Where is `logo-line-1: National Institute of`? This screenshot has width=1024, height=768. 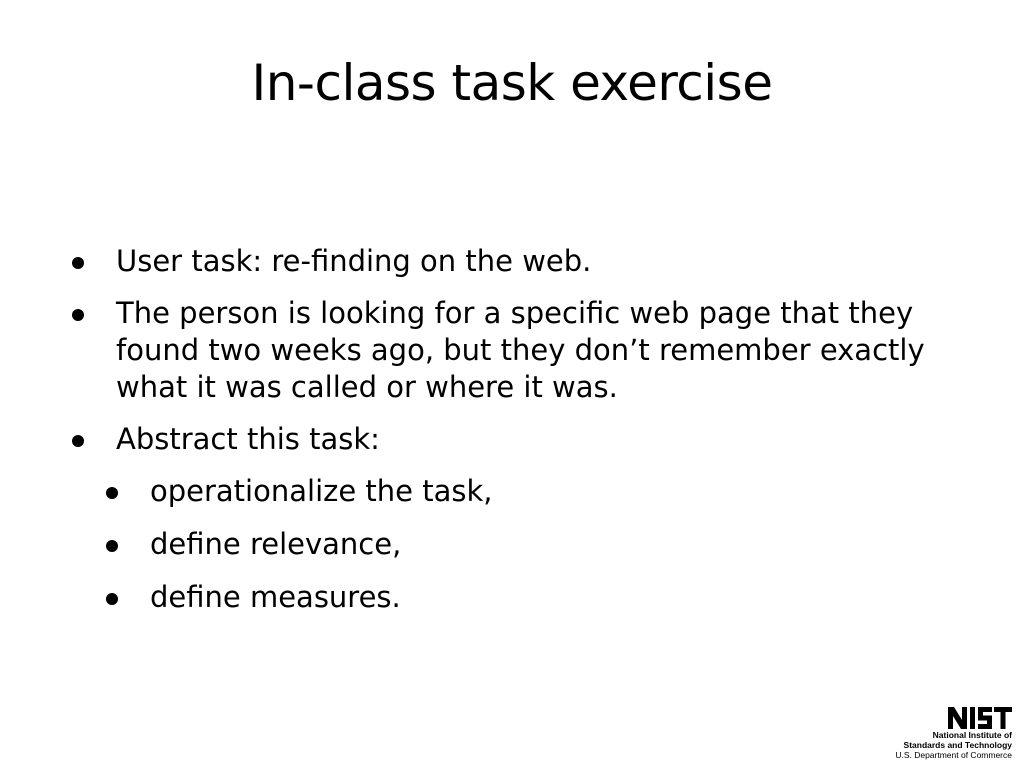 logo-line-1: National Institute of is located at coordinates (972, 735).